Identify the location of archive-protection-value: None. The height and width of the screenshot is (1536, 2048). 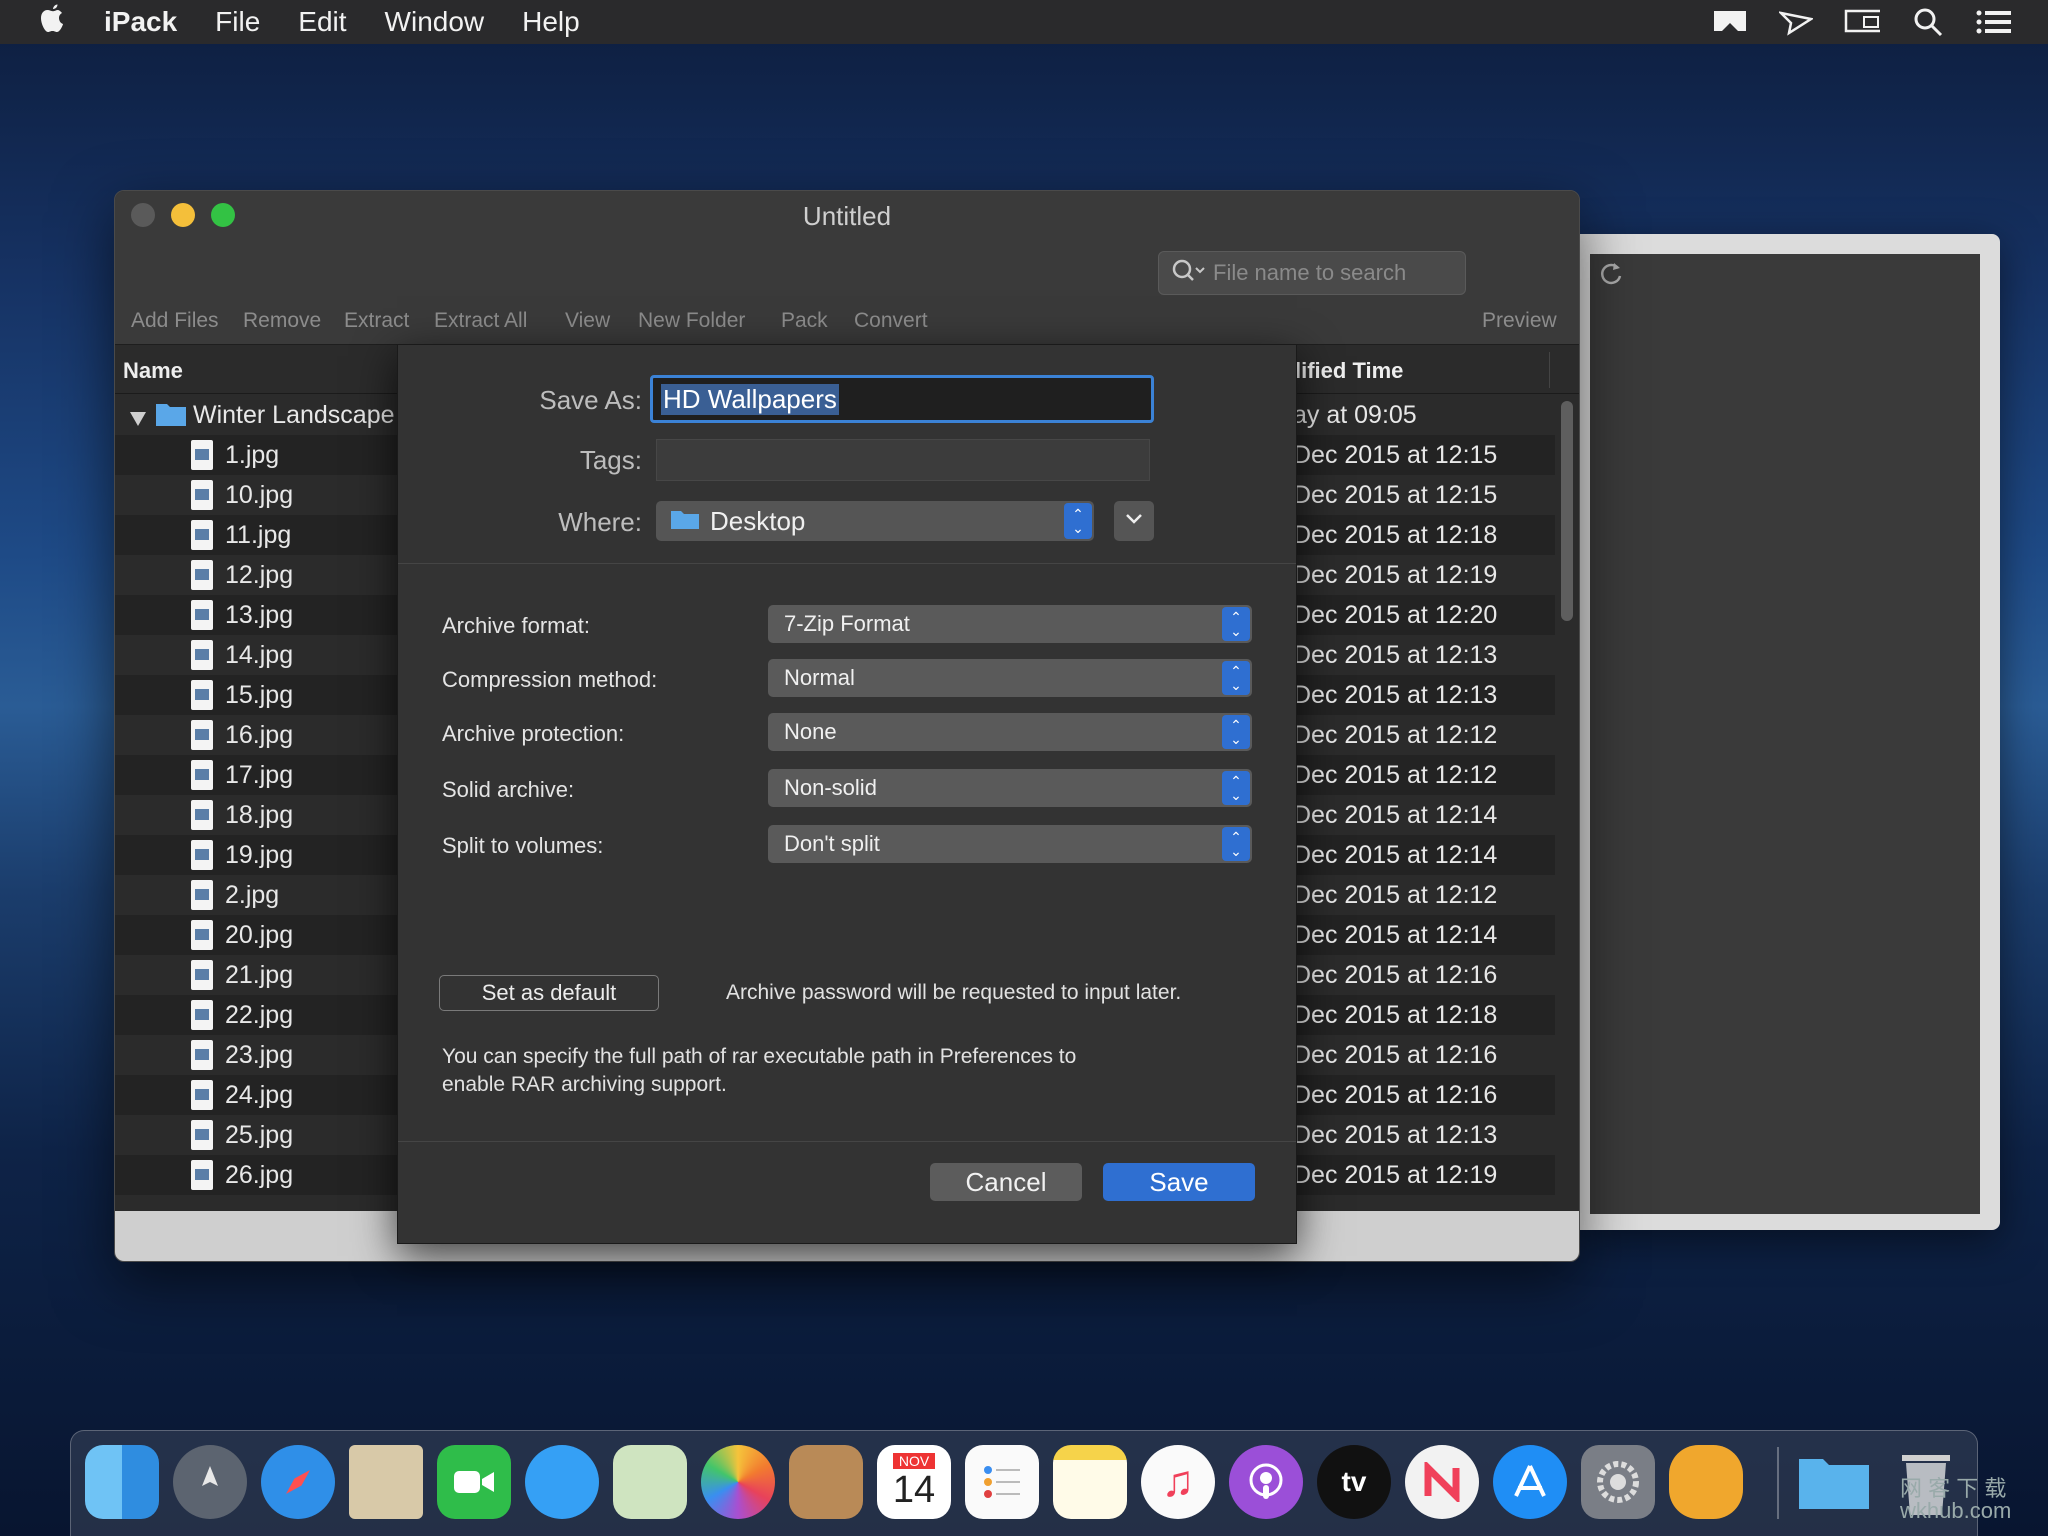
(810, 731).